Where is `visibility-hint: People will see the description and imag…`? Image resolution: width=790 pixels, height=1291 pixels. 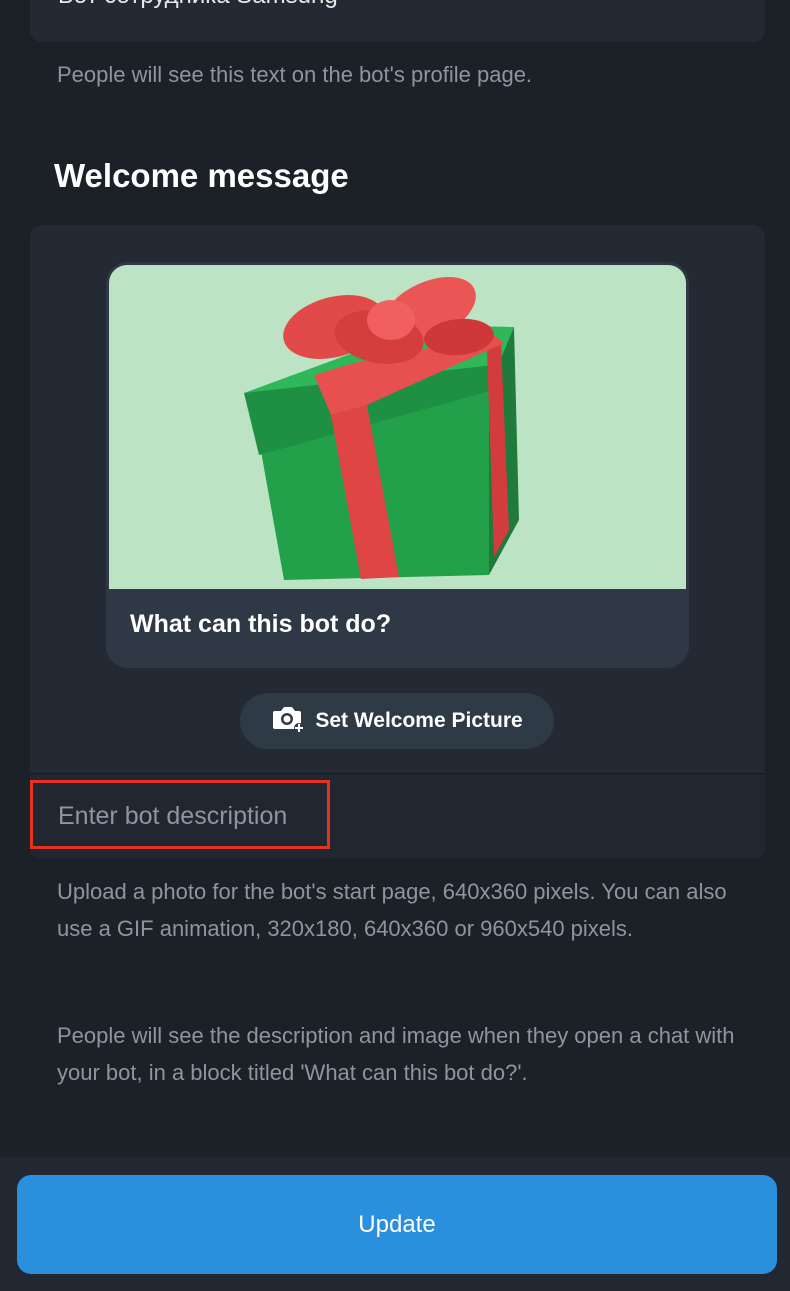 visibility-hint: People will see the description and imag… is located at coordinates (396, 1054).